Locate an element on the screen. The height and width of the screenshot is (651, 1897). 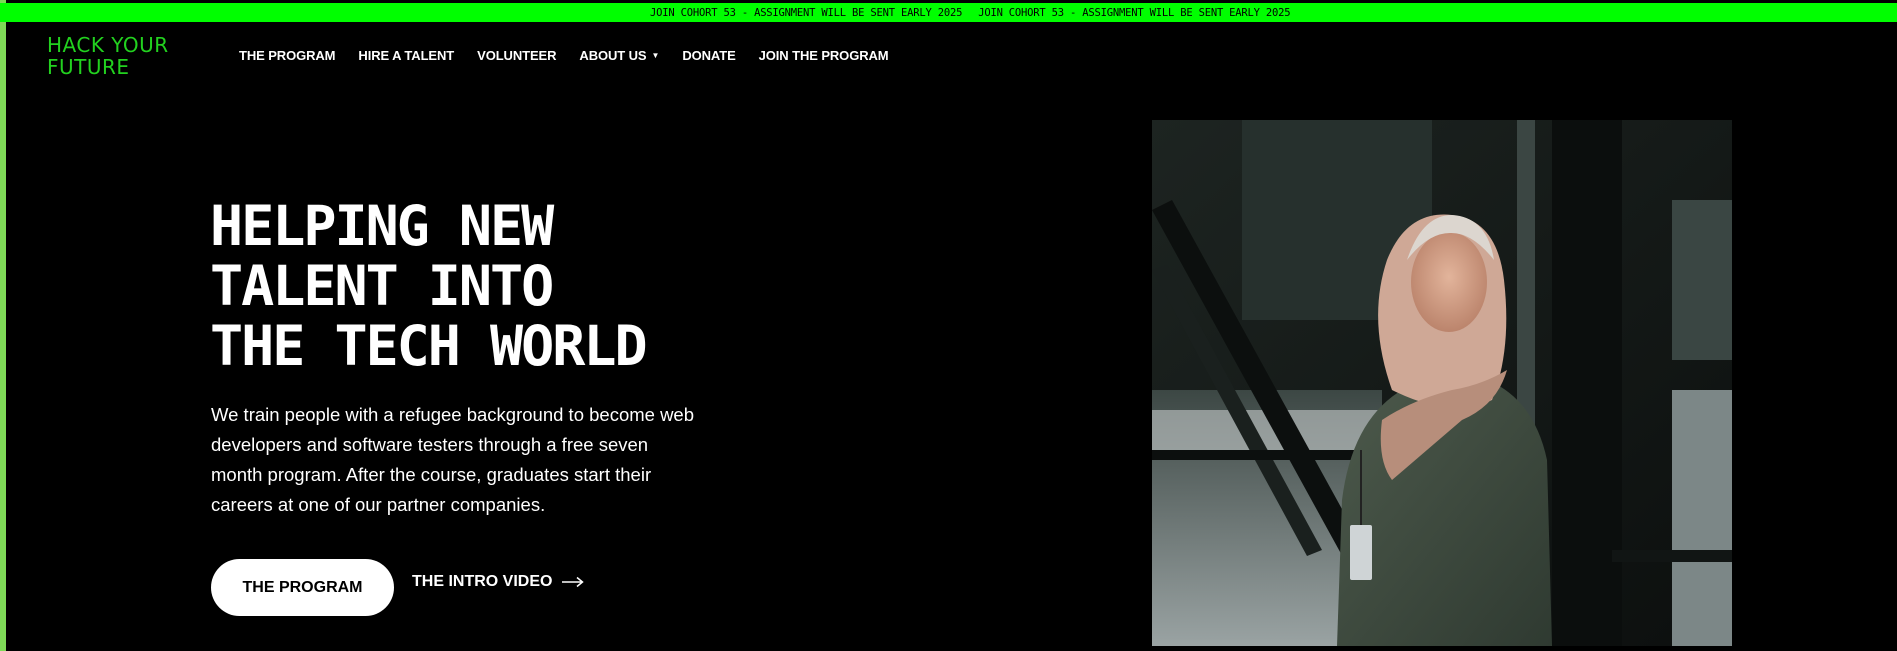
site-logo: HACK YOUR FUTURE is located at coordinates (108, 56).